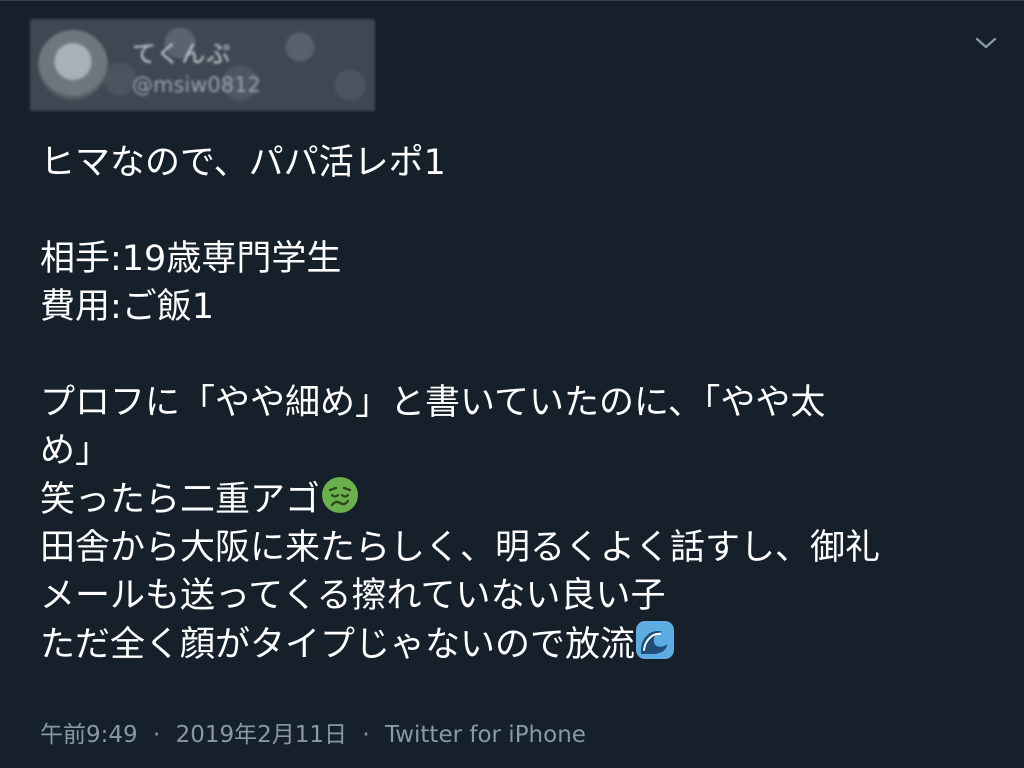 Image resolution: width=1024 pixels, height=768 pixels. I want to click on tweet-line: 笑ったら二重アゴ, so click(515, 499).